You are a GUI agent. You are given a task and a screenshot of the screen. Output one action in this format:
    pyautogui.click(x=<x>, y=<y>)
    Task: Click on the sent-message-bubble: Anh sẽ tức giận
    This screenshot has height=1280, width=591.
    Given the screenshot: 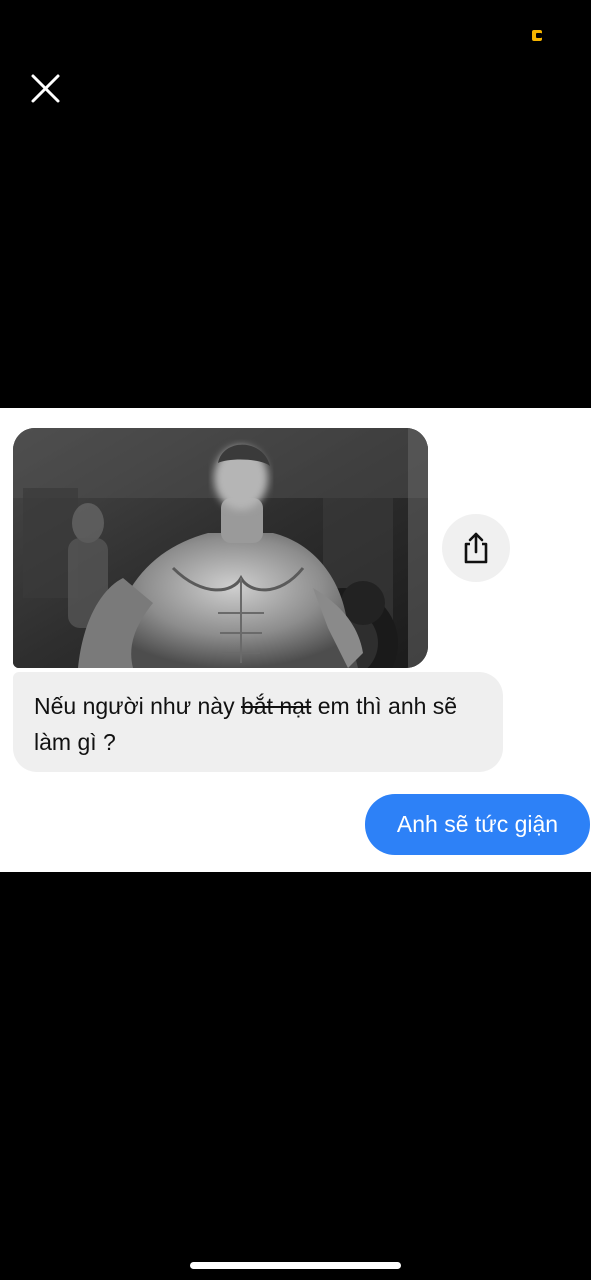 What is the action you would take?
    pyautogui.click(x=477, y=824)
    